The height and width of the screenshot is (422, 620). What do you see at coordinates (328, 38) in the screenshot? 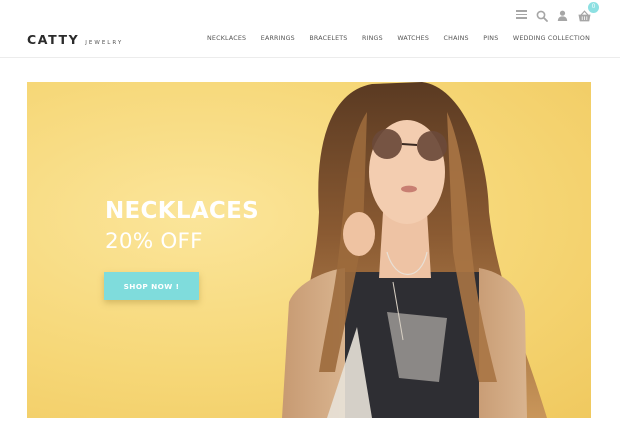
I see `nav-item-bracelets: BRACELETS` at bounding box center [328, 38].